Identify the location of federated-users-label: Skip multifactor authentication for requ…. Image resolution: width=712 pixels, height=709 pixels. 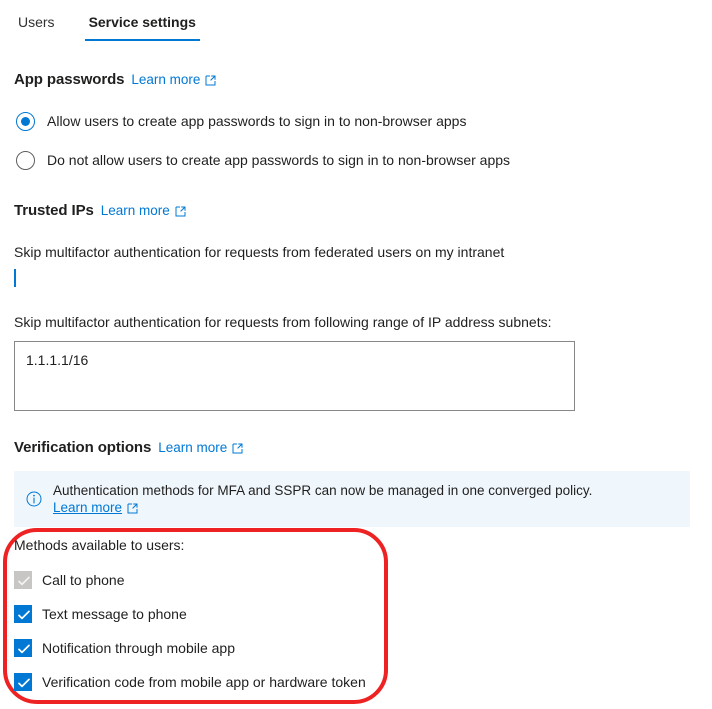
(259, 252).